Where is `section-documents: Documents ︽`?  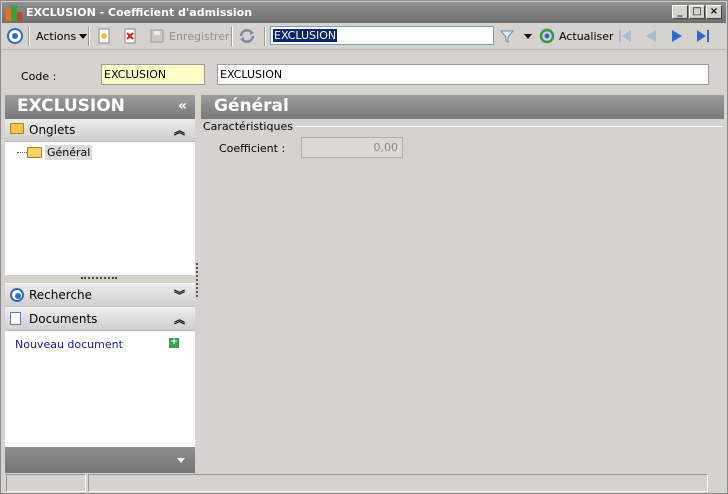 section-documents: Documents ︽ is located at coordinates (100, 319).